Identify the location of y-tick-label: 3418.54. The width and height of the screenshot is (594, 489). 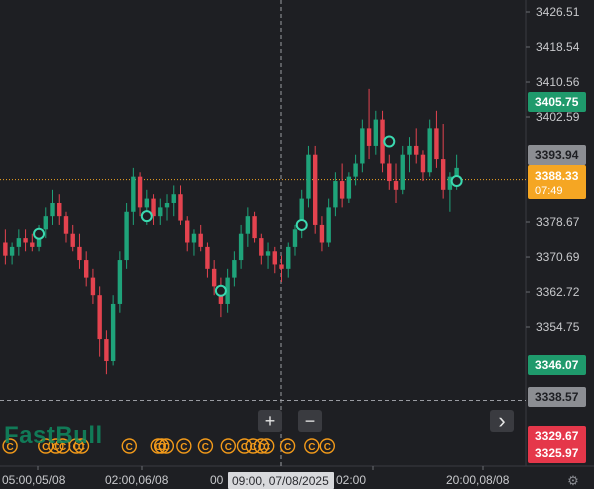
(558, 47).